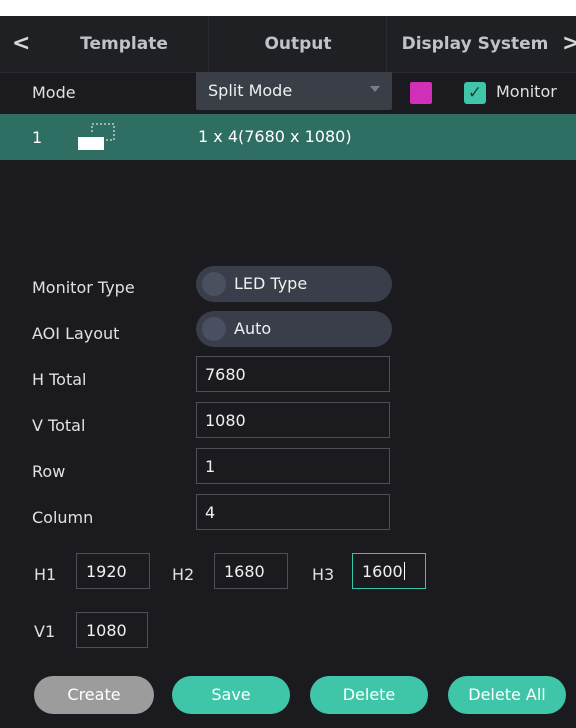 Image resolution: width=576 pixels, height=728 pixels. What do you see at coordinates (59, 425) in the screenshot?
I see `v-total-label: V Total` at bounding box center [59, 425].